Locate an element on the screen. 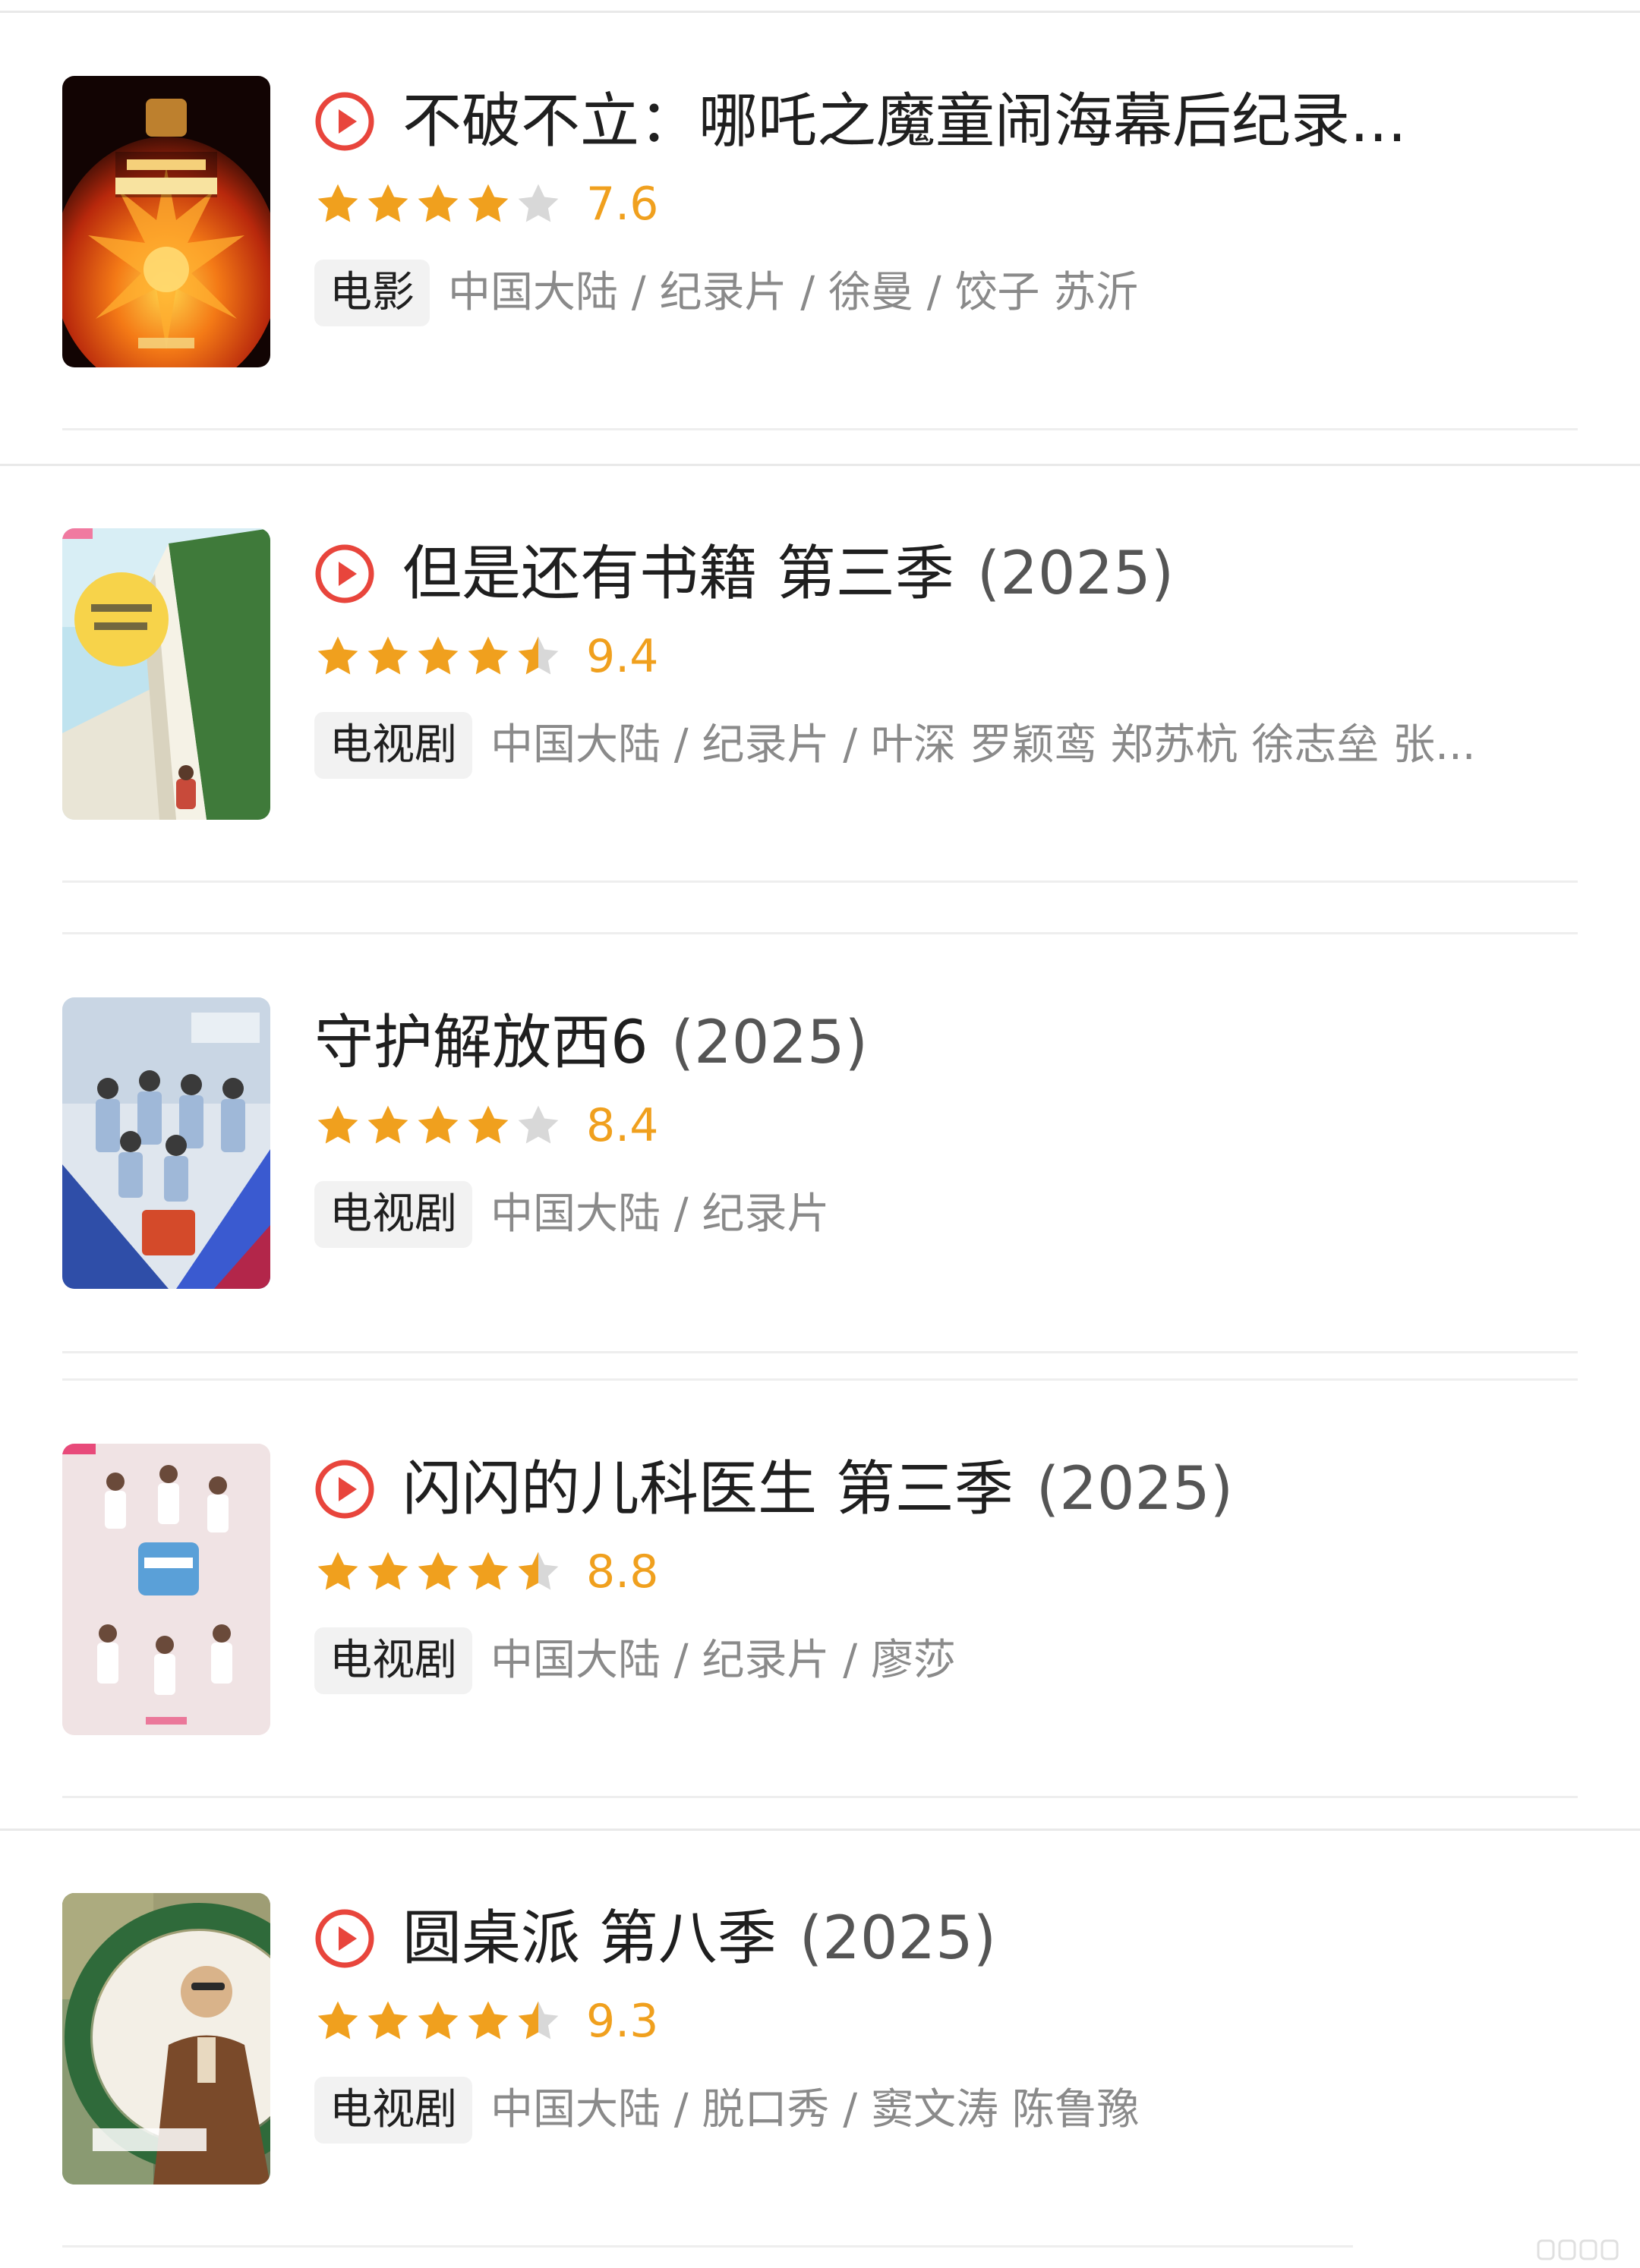 Image resolution: width=1640 pixels, height=2268 pixels. rating-score: 8.8 is located at coordinates (622, 1572).